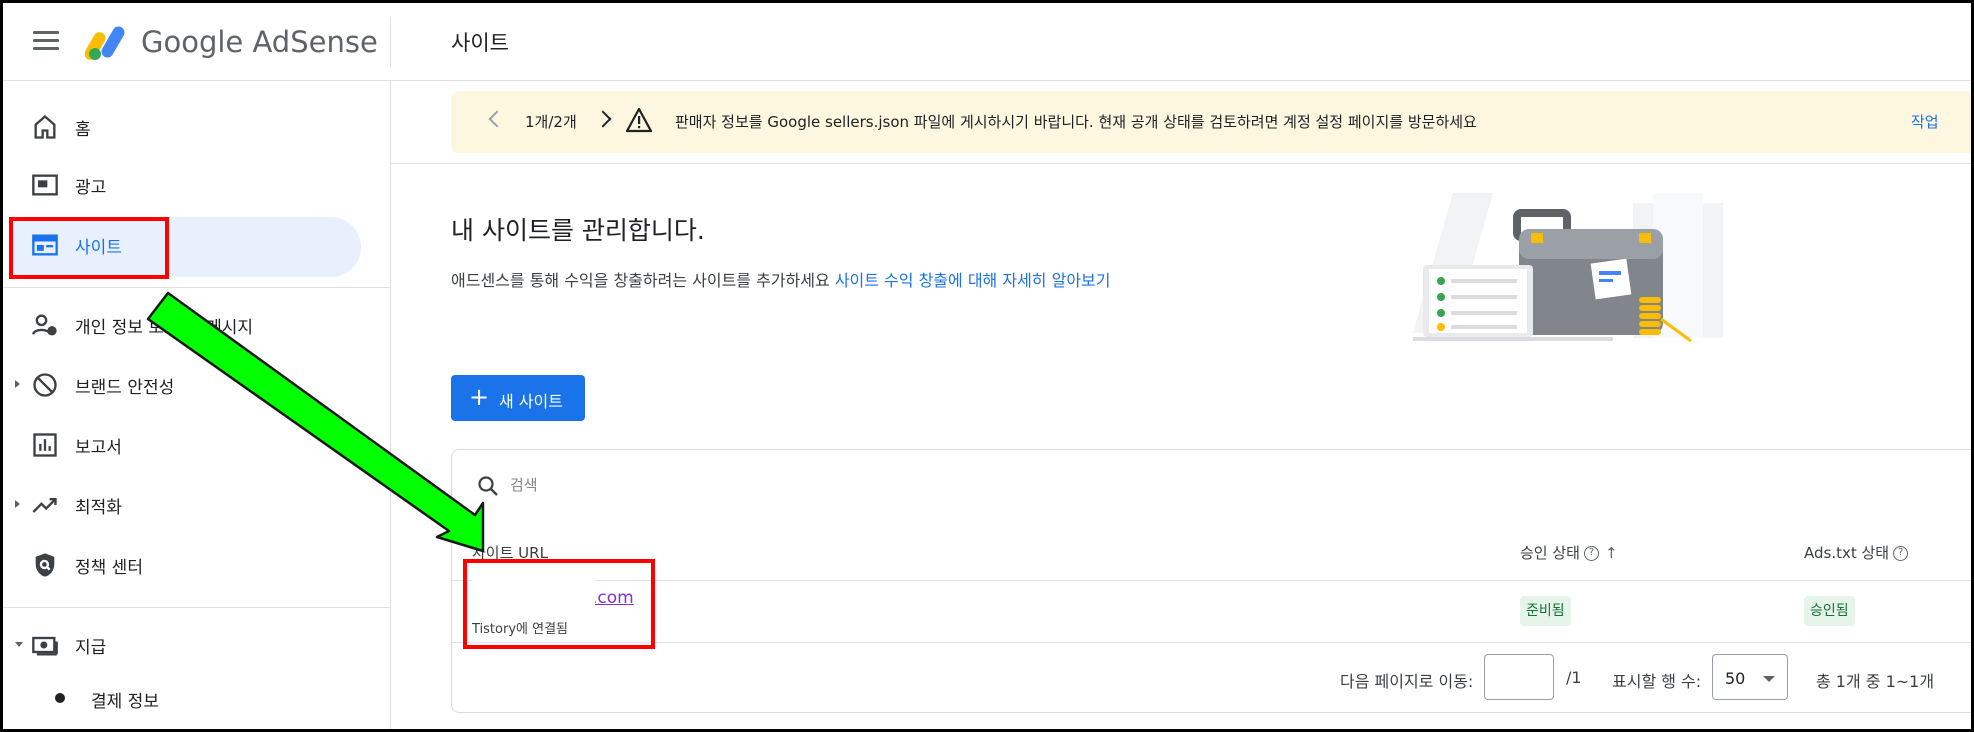 The height and width of the screenshot is (732, 1974). I want to click on sidebar-item-label: 광고, so click(91, 188).